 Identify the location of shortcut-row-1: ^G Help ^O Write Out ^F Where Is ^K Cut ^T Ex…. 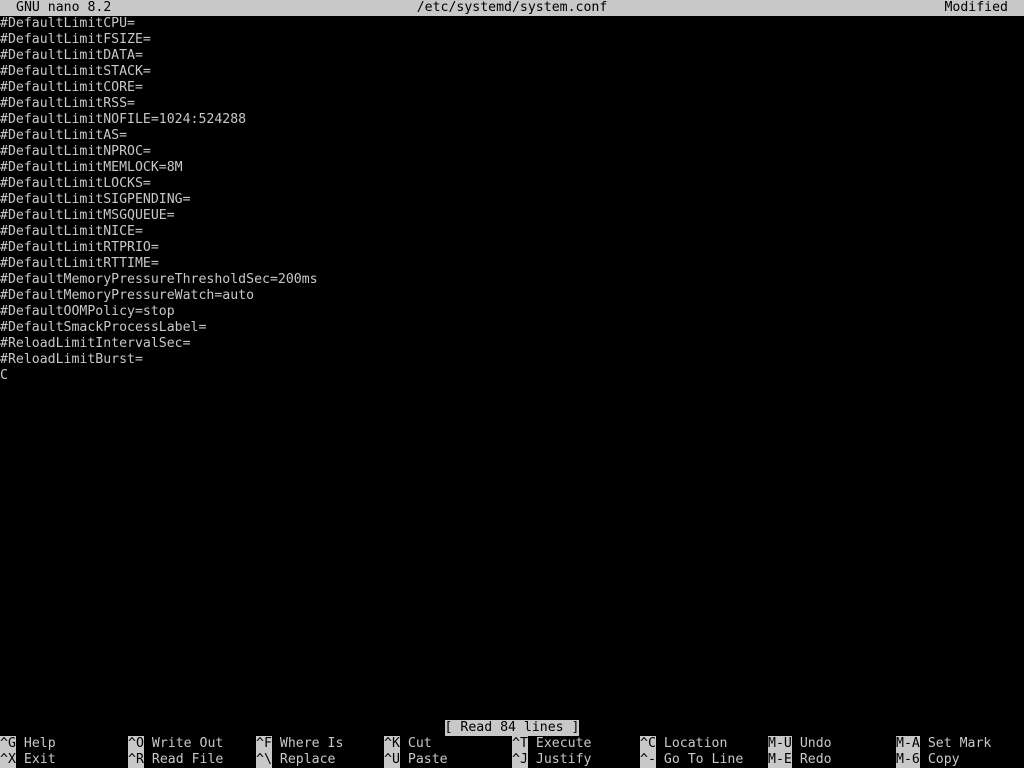
(512, 744).